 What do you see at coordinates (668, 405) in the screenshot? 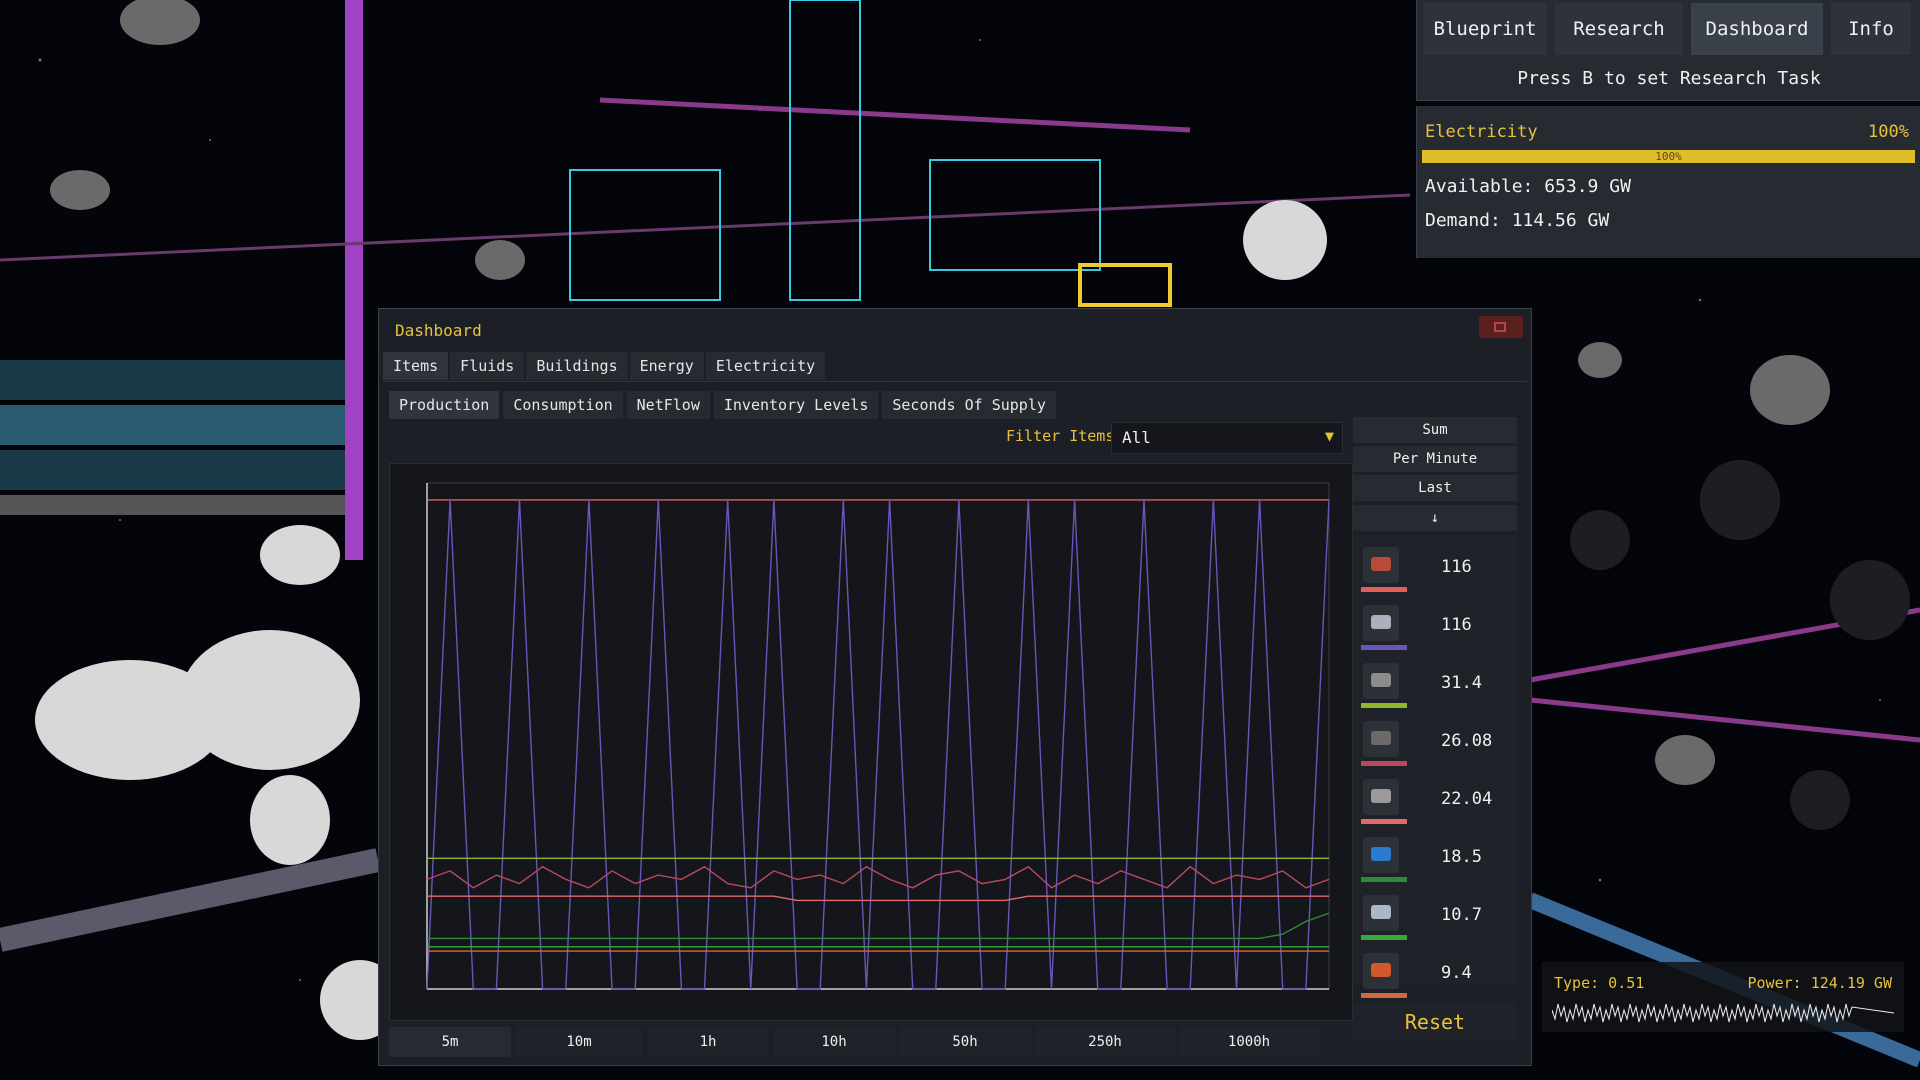
I see `tab-netflow: NetFlow` at bounding box center [668, 405].